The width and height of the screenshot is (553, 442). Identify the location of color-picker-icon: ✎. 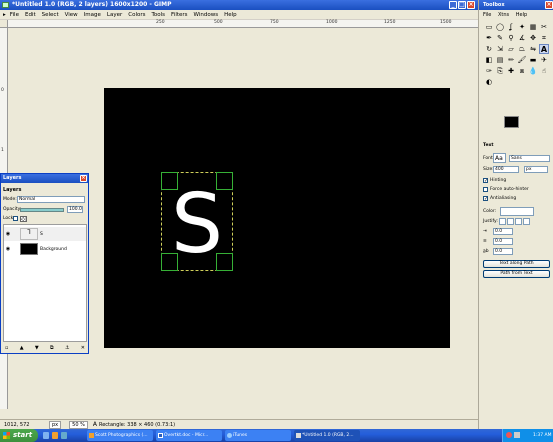
(500, 38).